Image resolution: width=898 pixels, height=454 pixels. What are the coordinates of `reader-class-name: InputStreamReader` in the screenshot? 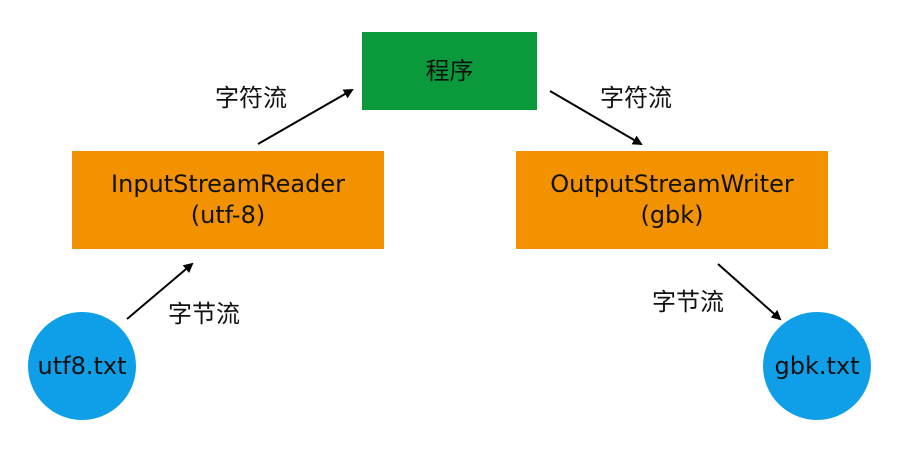 It's located at (228, 184).